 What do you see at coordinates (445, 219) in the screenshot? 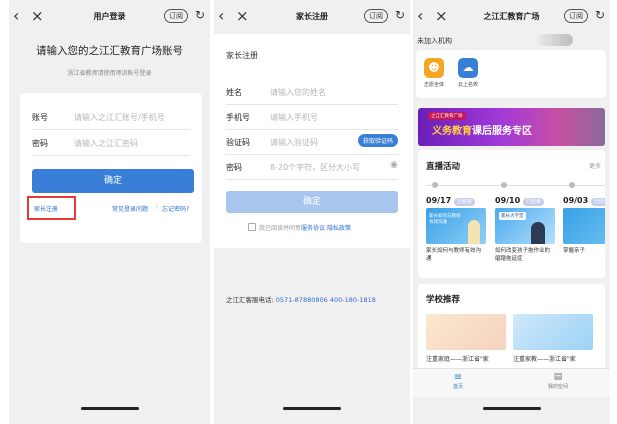
I see `thumbnail-title: 家长如何与教师有效沟通` at bounding box center [445, 219].